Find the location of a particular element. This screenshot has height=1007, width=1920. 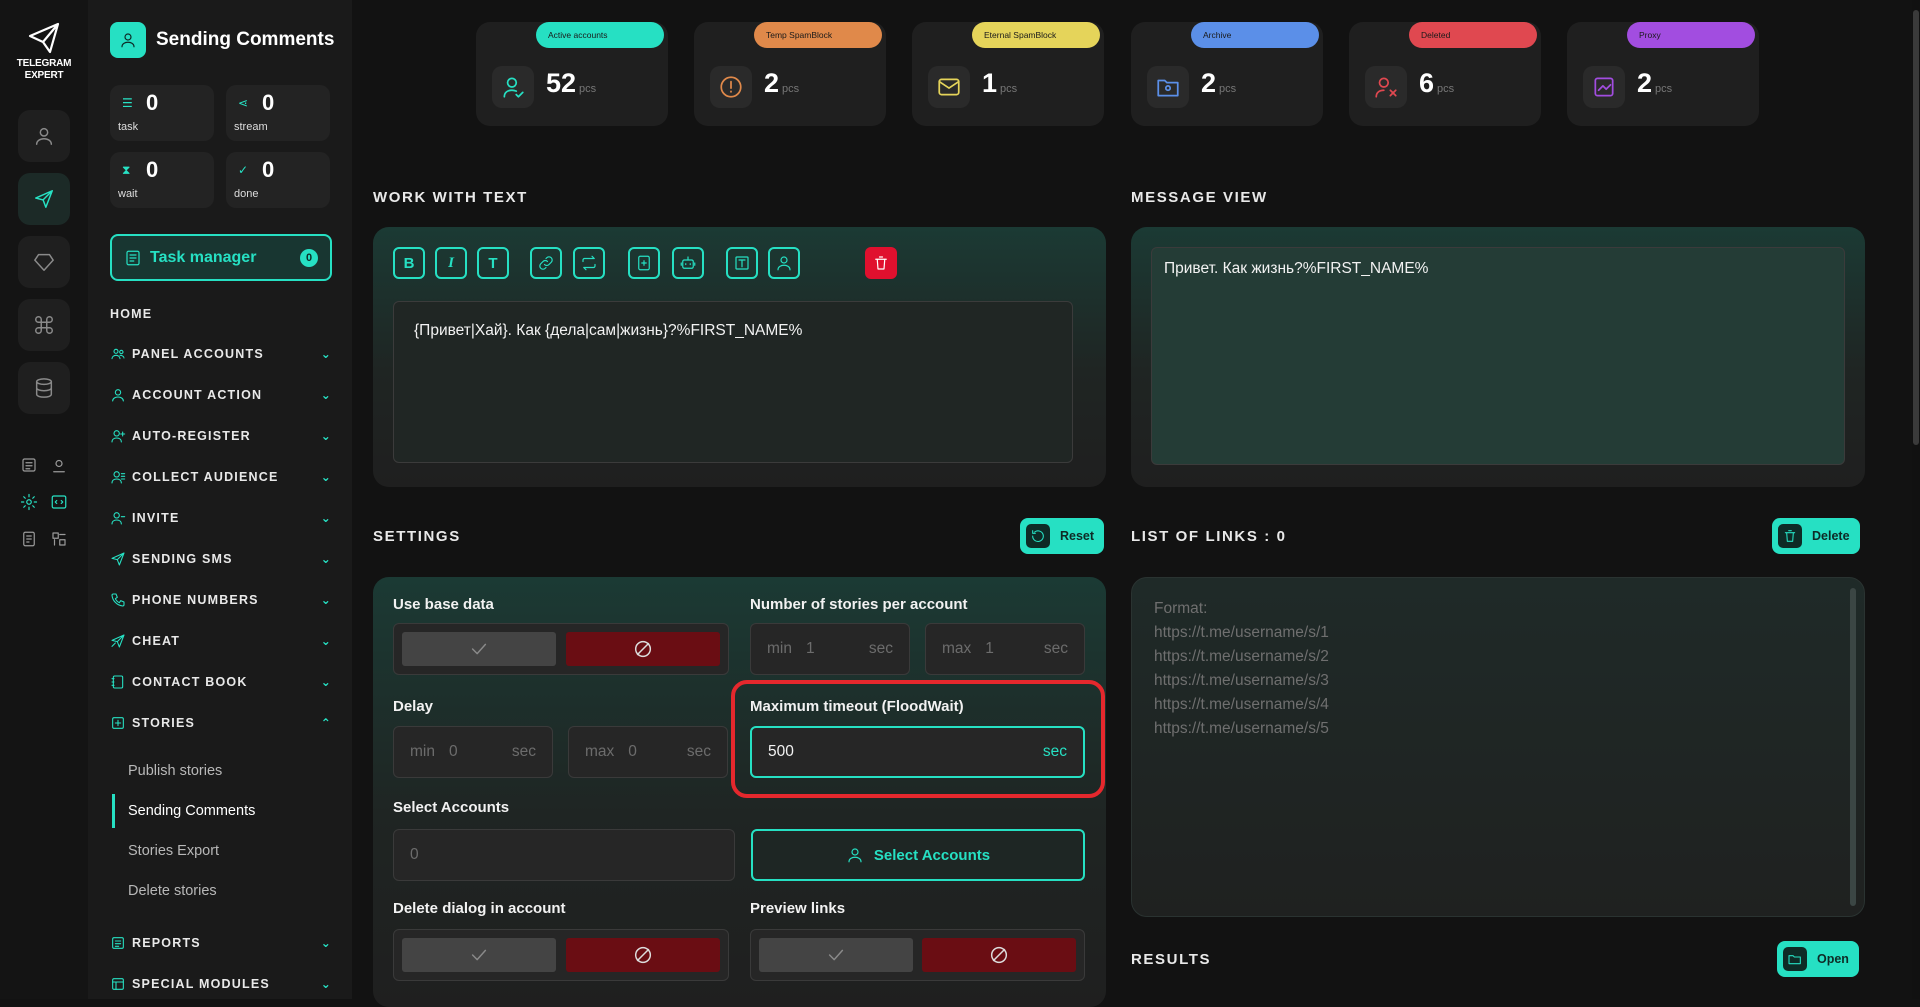

text-button: T is located at coordinates (493, 263).